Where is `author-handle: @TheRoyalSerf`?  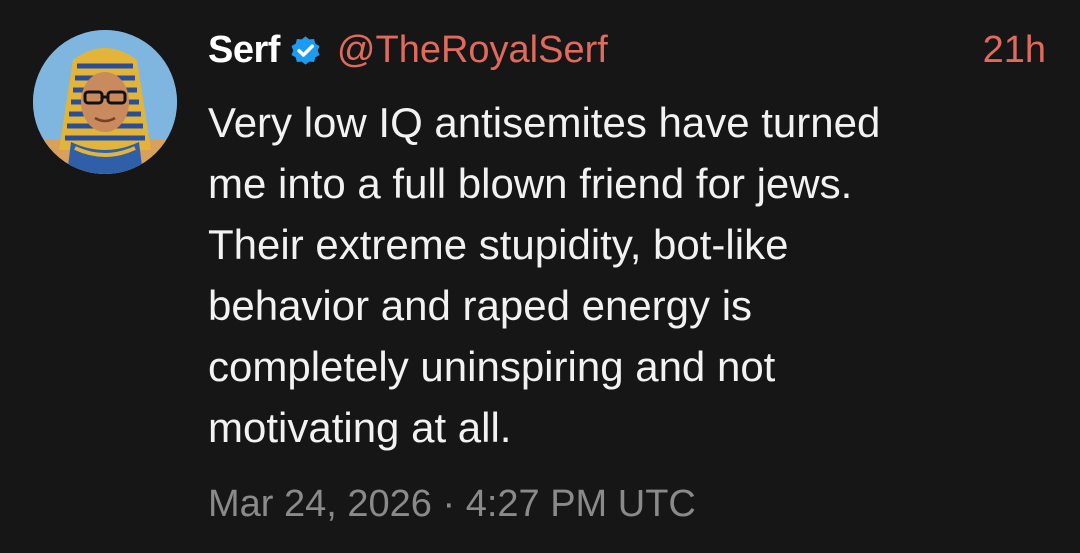 author-handle: @TheRoyalSerf is located at coordinates (472, 50).